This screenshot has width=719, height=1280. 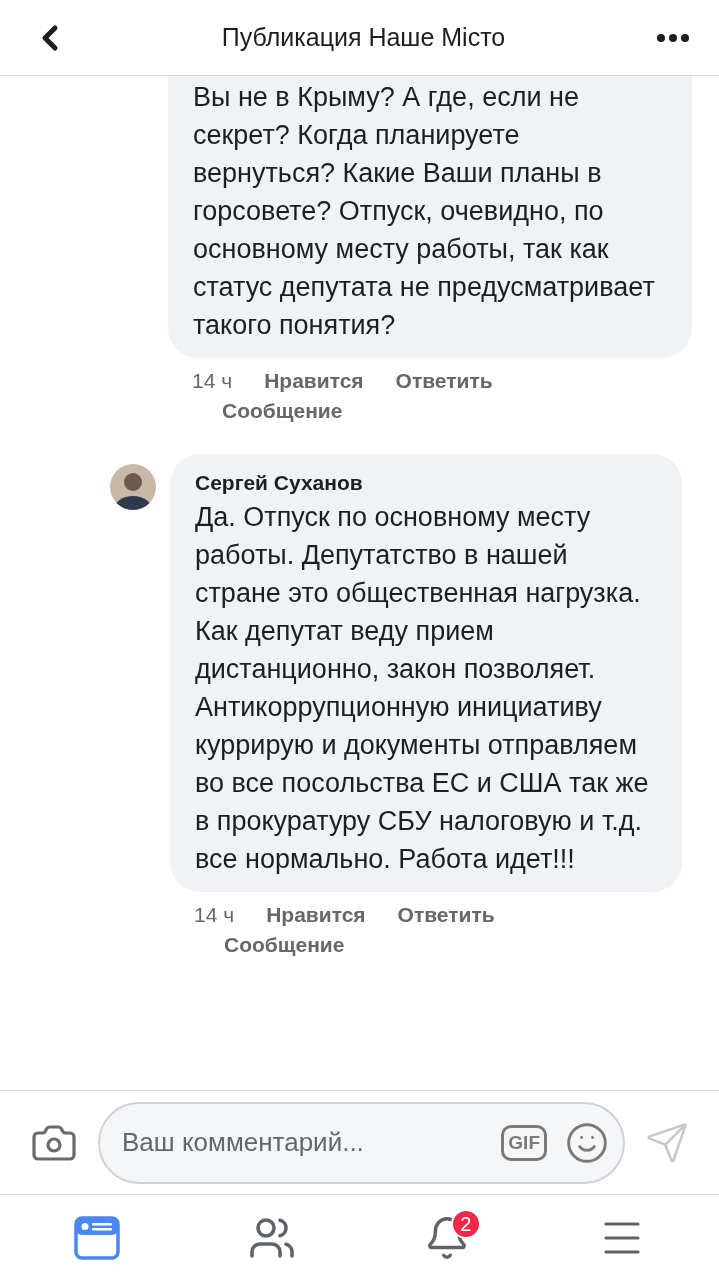 I want to click on smiley-icon, so click(x=587, y=1142).